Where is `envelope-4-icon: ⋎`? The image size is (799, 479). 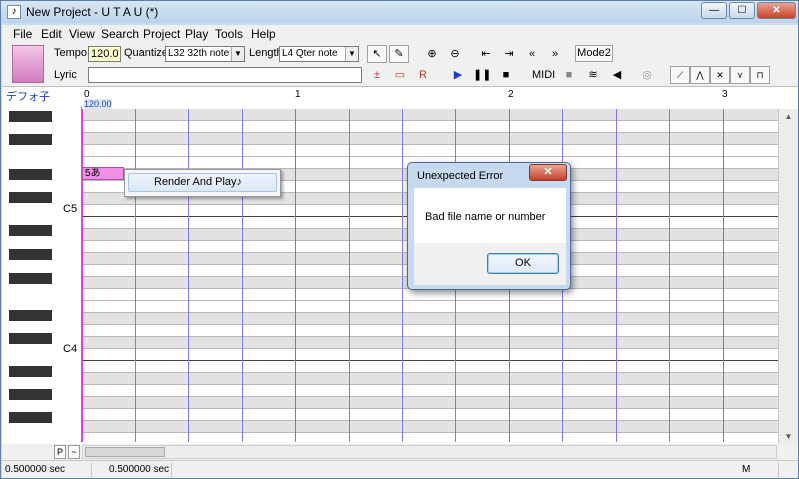
envelope-4-icon: ⋎ is located at coordinates (740, 75).